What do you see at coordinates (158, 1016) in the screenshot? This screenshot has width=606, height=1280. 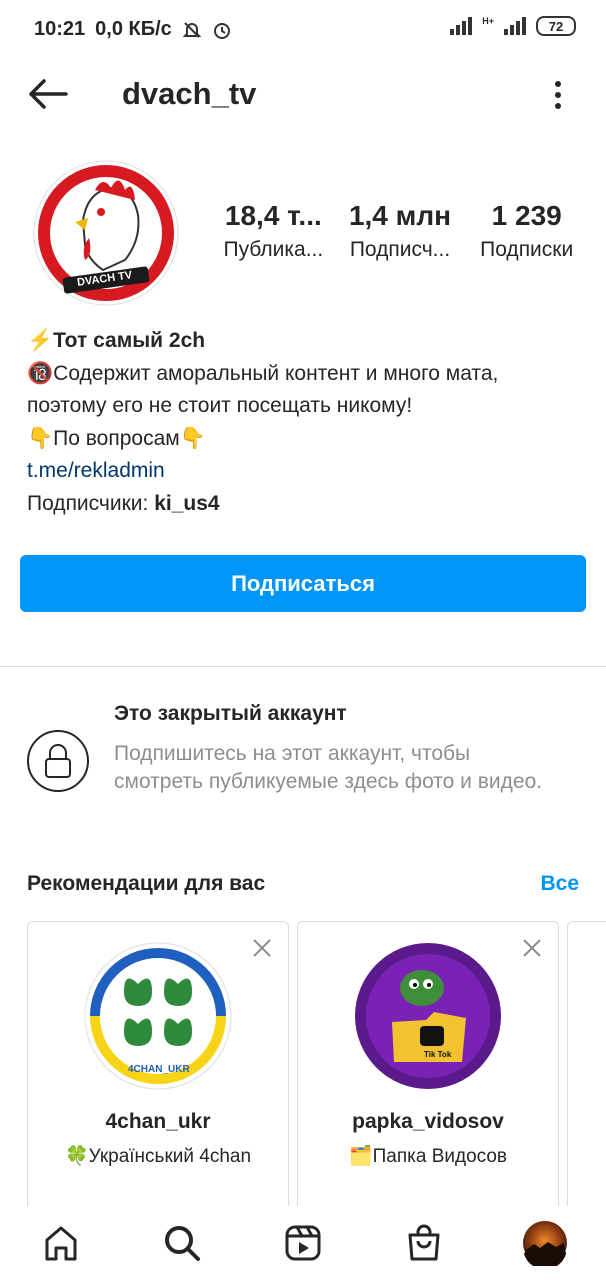 I see `recommendation-avatar: 4CHAN_UKR` at bounding box center [158, 1016].